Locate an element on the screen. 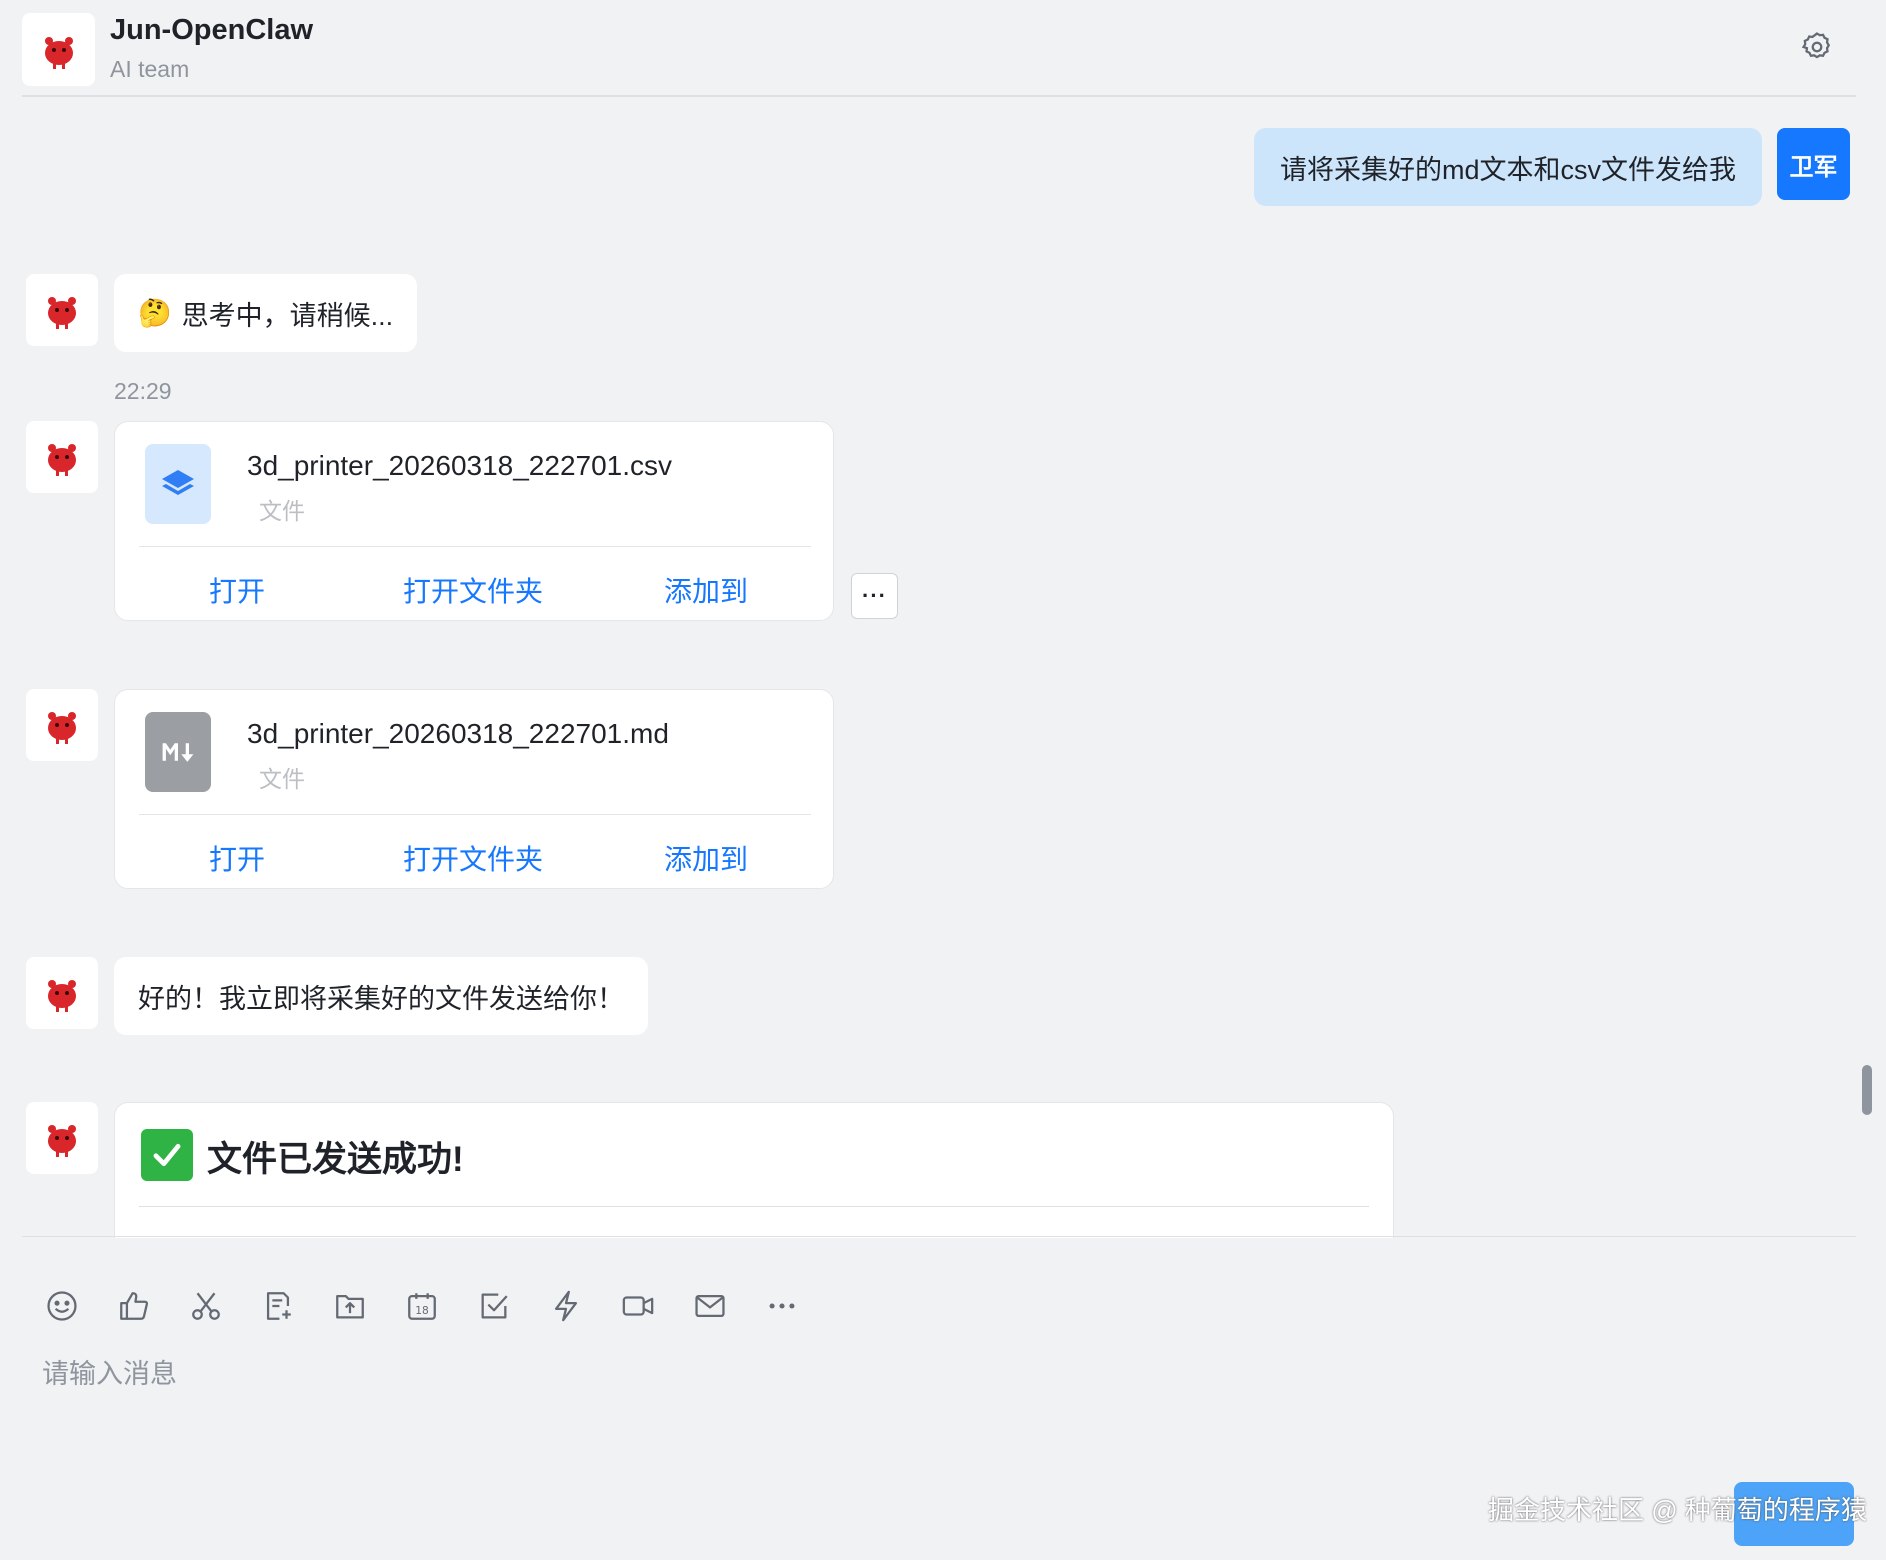  file-name: 3d_printer_20260318_222701.md is located at coordinates (458, 734).